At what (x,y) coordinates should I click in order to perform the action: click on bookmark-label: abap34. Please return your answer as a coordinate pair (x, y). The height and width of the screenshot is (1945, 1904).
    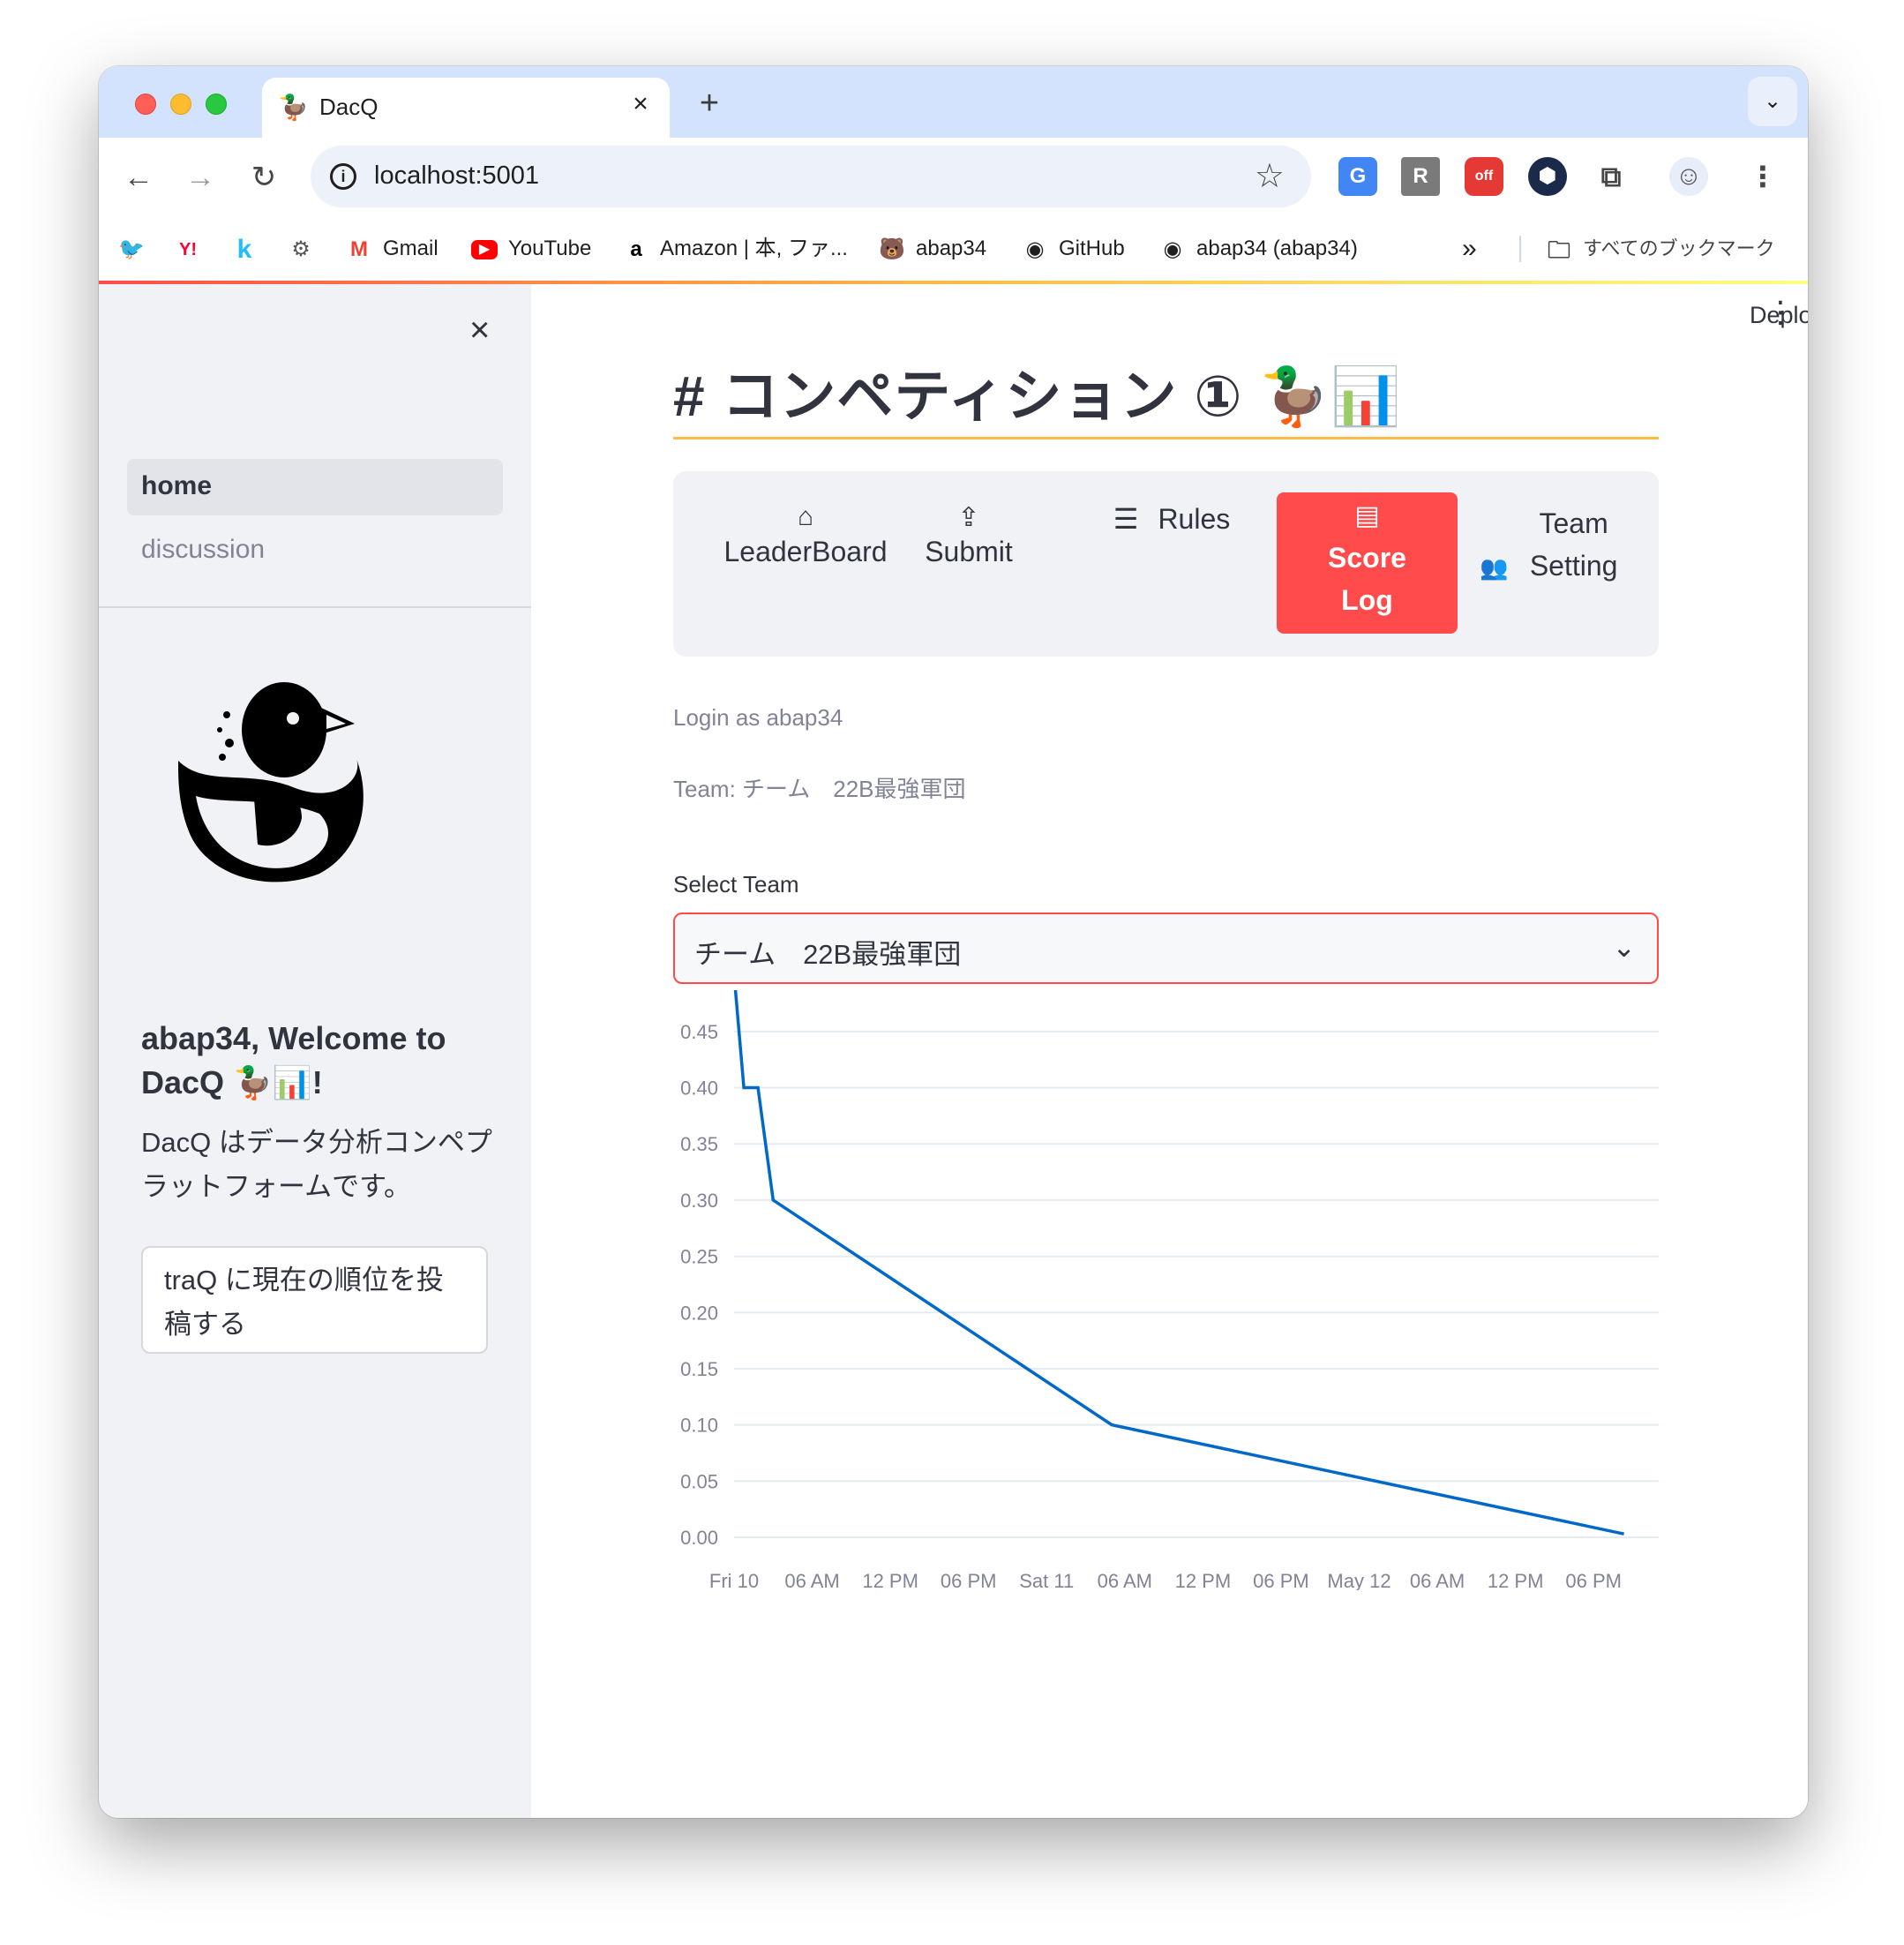
    Looking at the image, I should click on (951, 248).